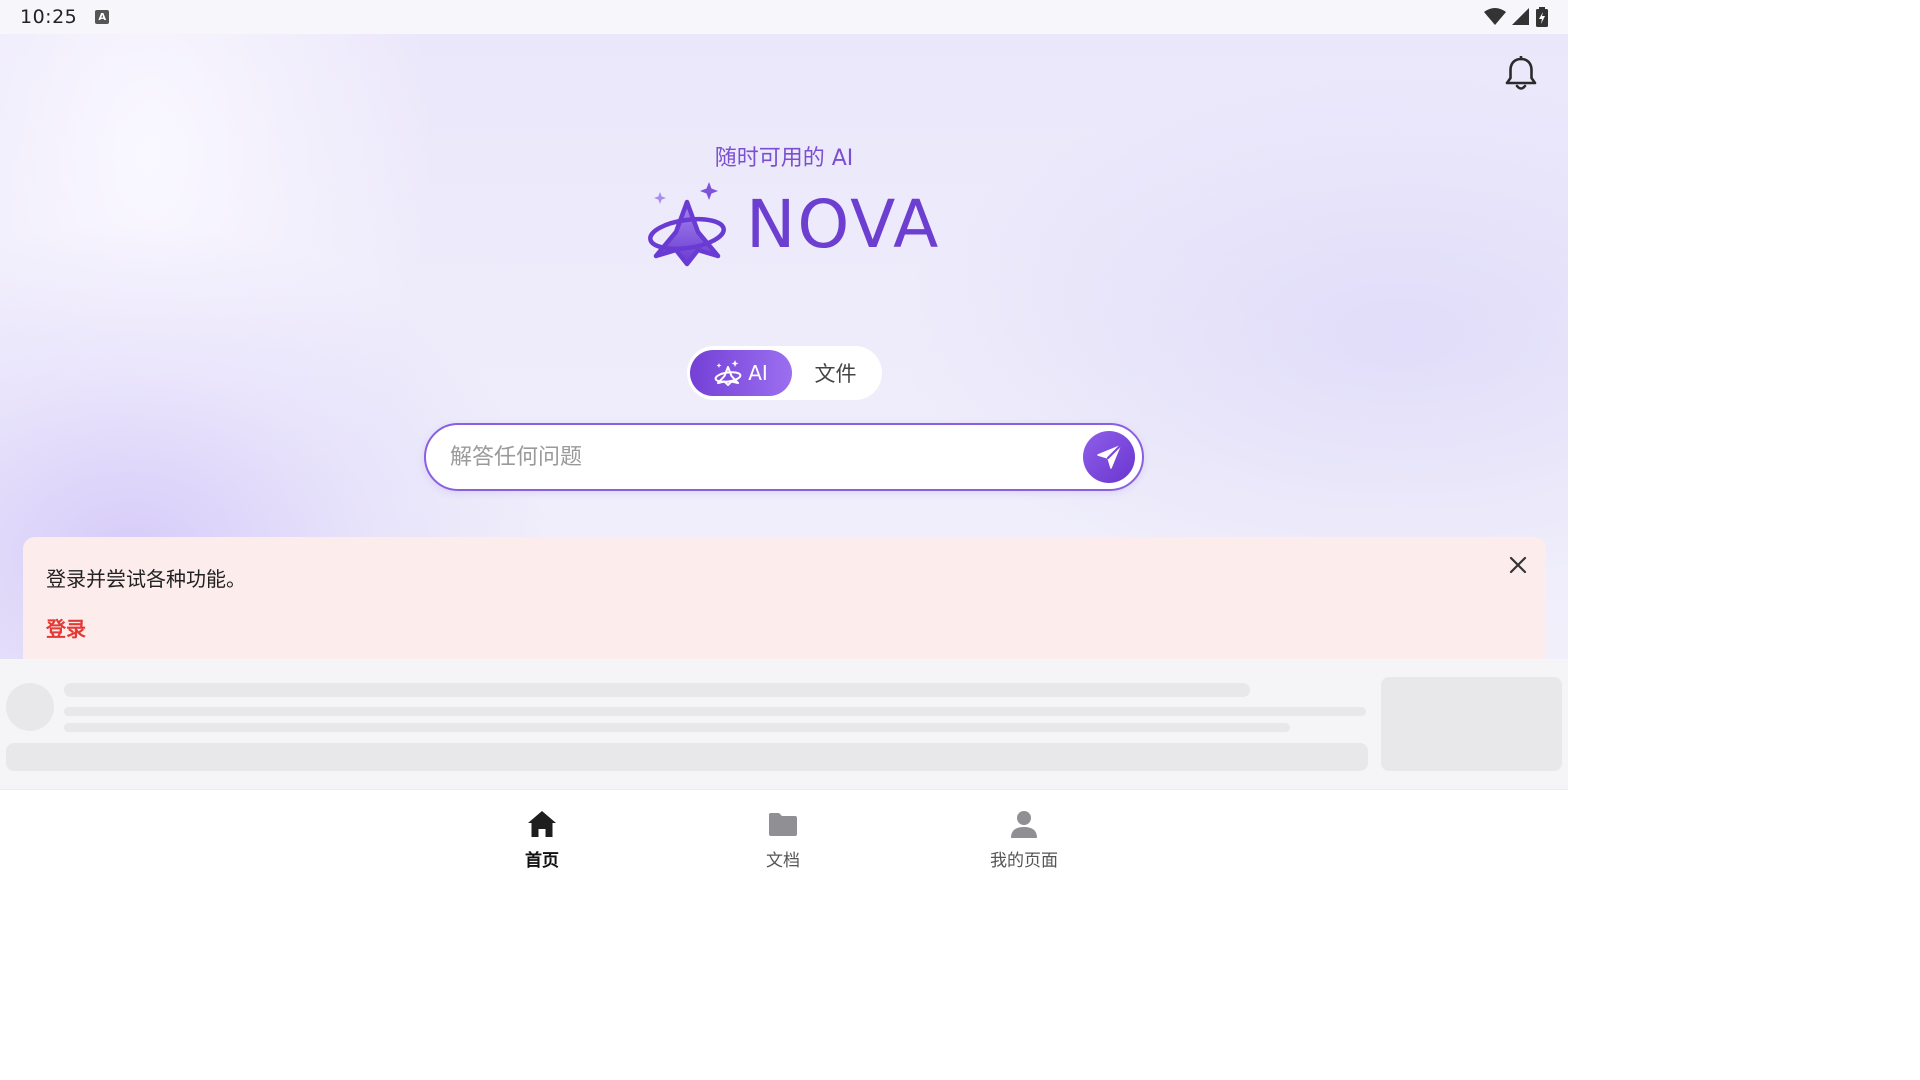 This screenshot has height=1080, width=1920. I want to click on status-icons, so click(1516, 17).